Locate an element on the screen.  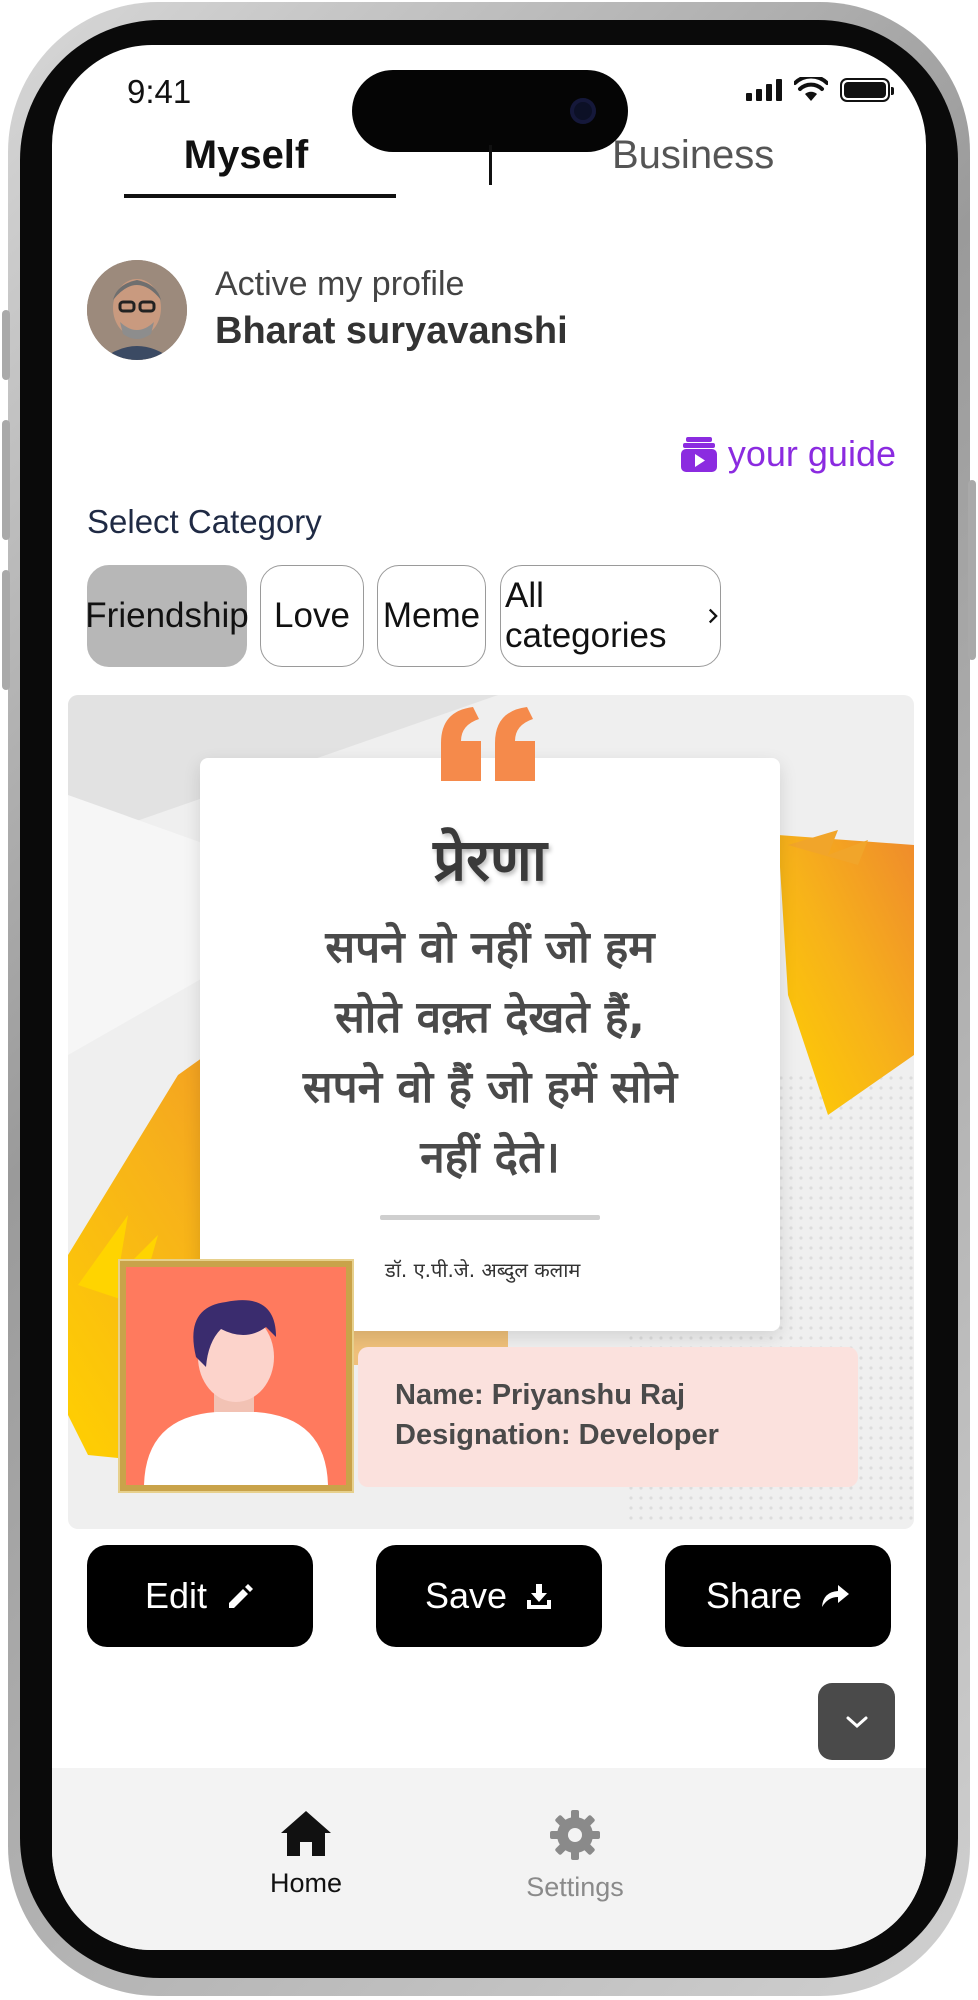
chip-meme: Meme is located at coordinates (431, 616).